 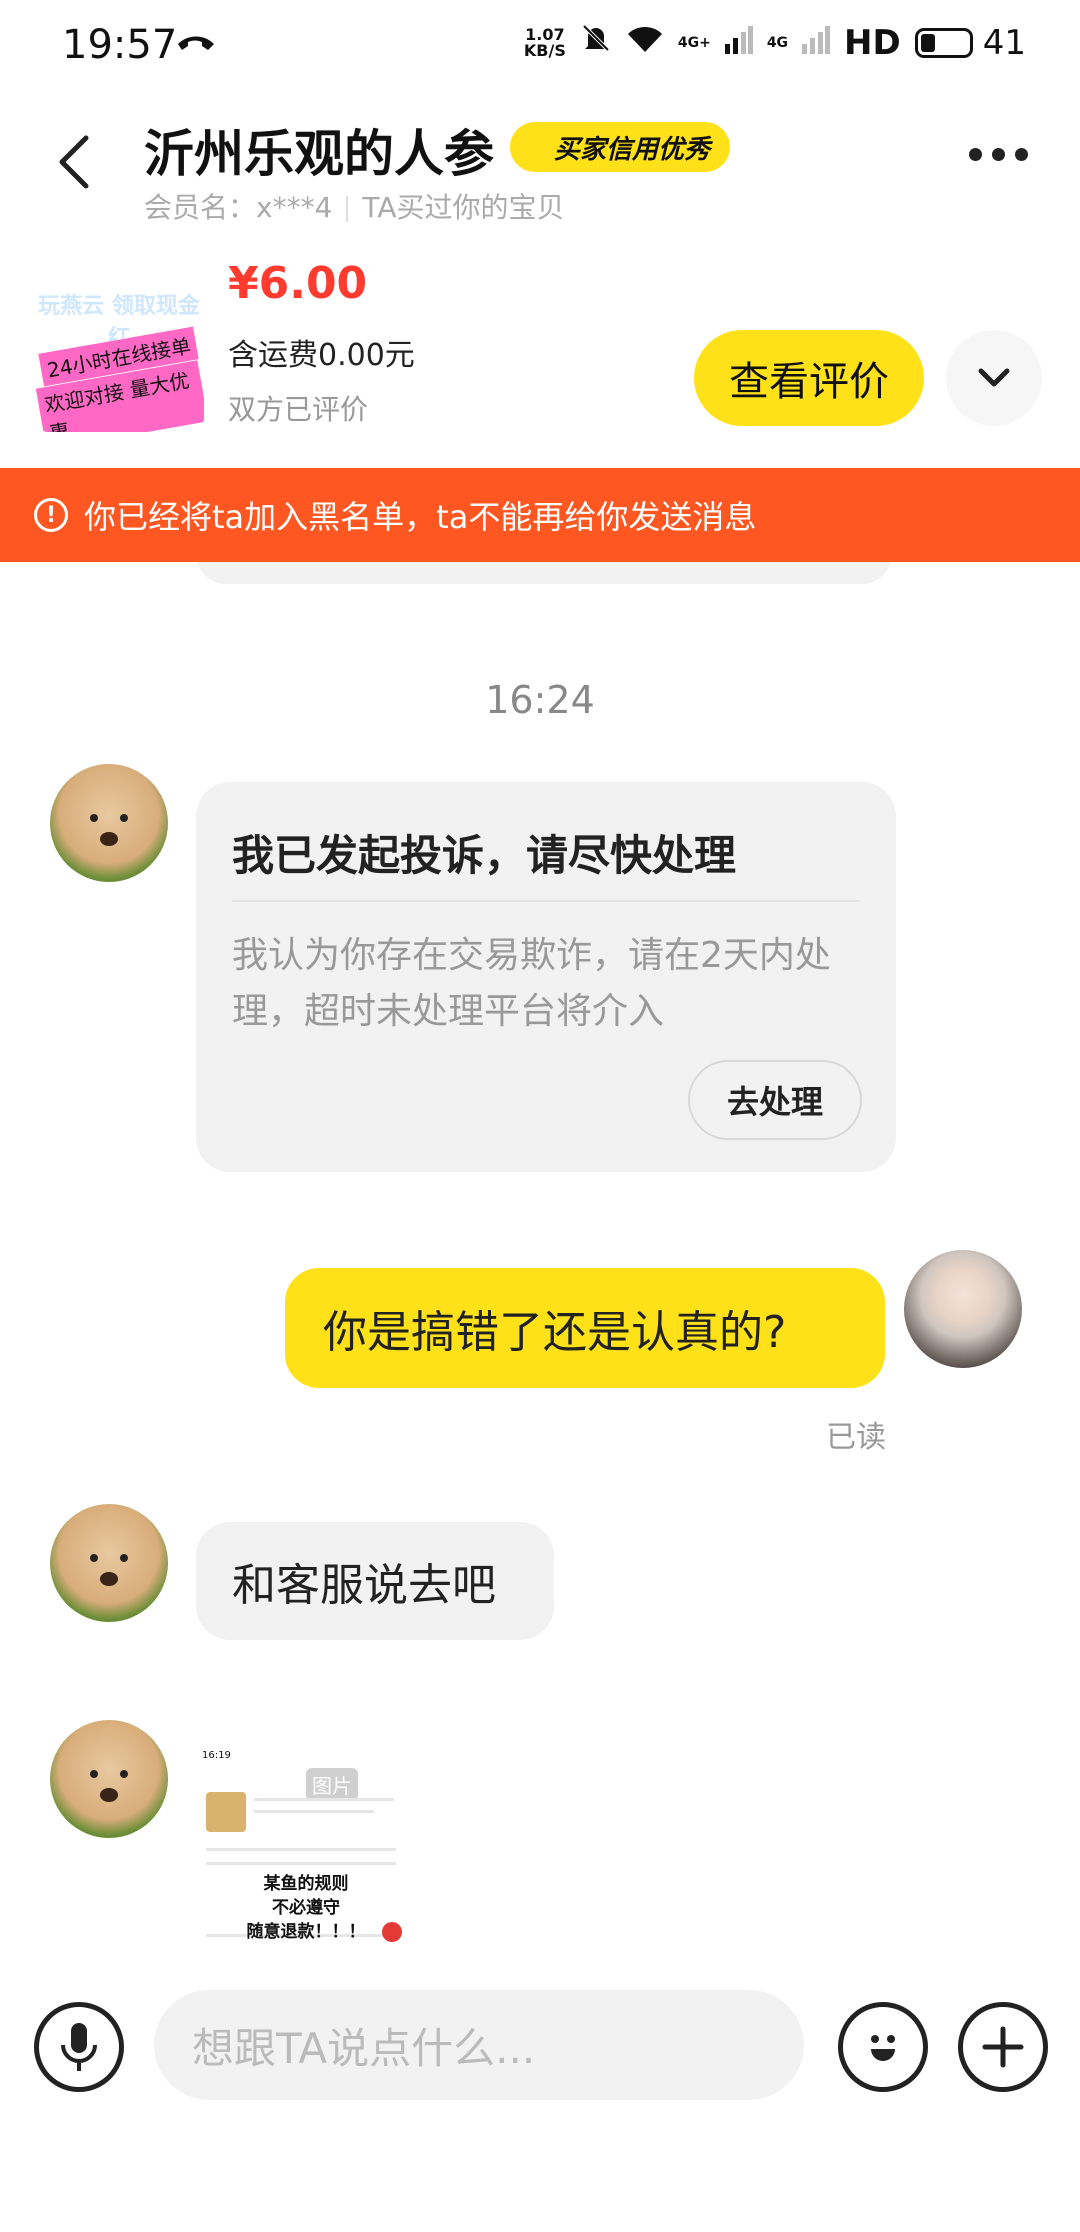 I want to click on network-type-2: 4G, so click(x=777, y=42).